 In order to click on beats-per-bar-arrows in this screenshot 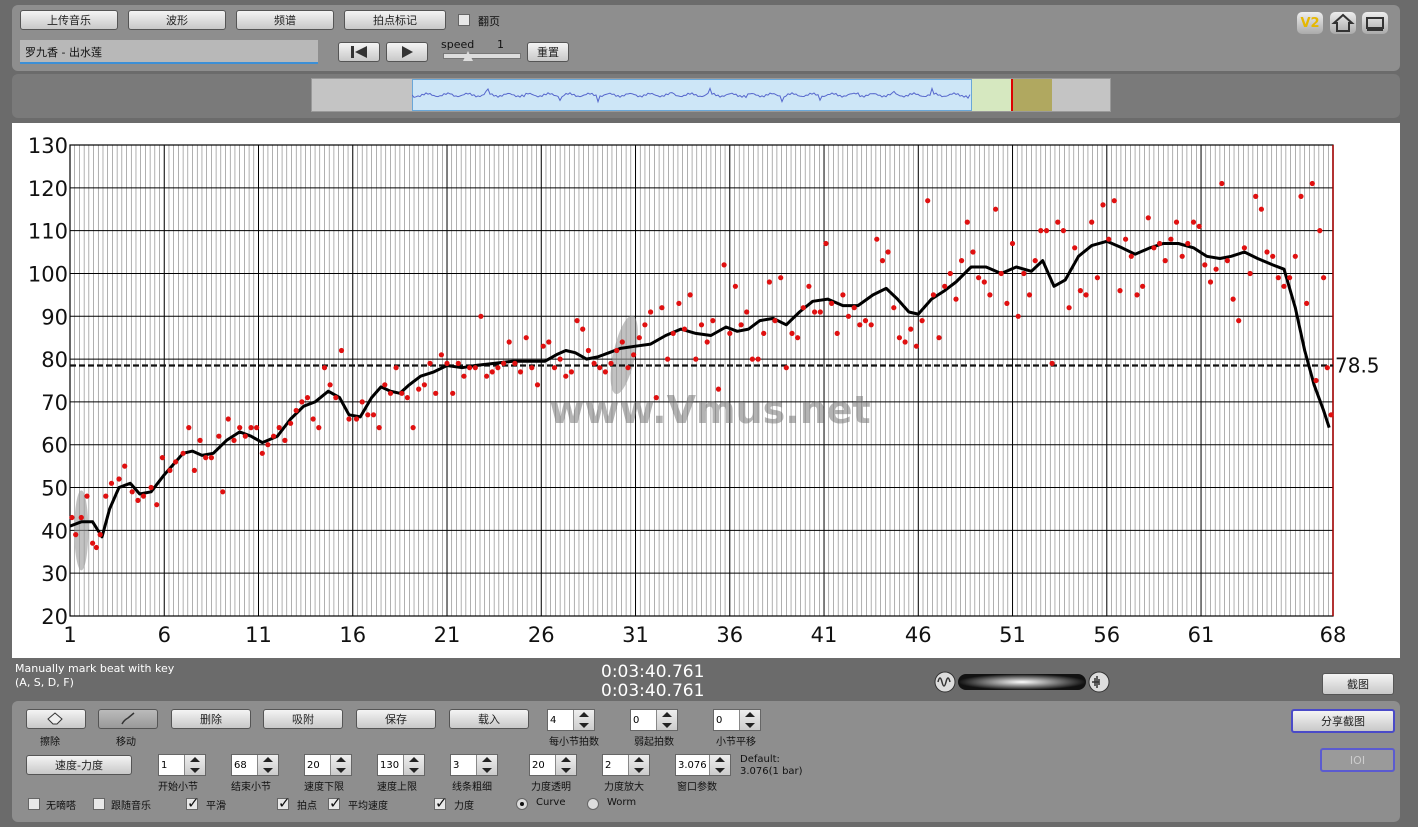, I will do `click(583, 720)`.